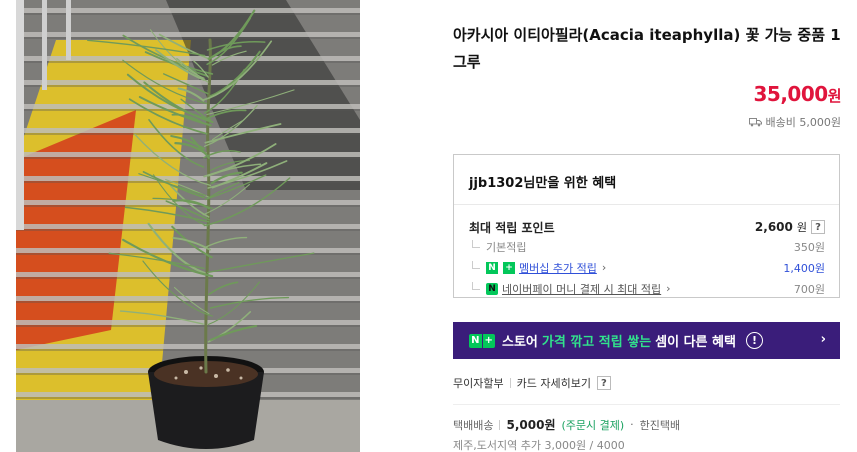  I want to click on delivery-row: 택배배송 5,000원 (주문시 결제) · 한진택배, so click(566, 424).